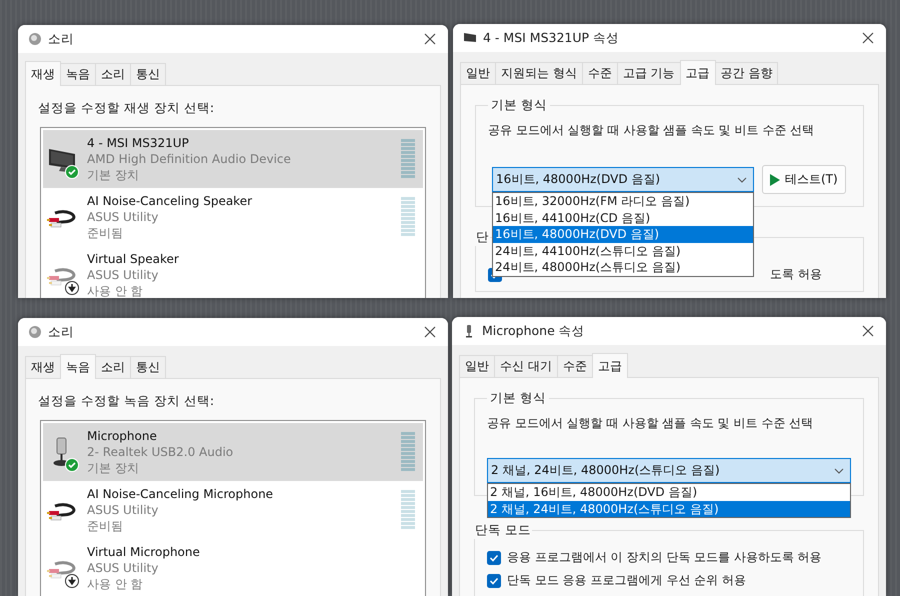 The height and width of the screenshot is (596, 900). What do you see at coordinates (669, 508) in the screenshot?
I see `dropdown-option: 2 채널, 24비트, 48000Hz(스튜디오 음질)` at bounding box center [669, 508].